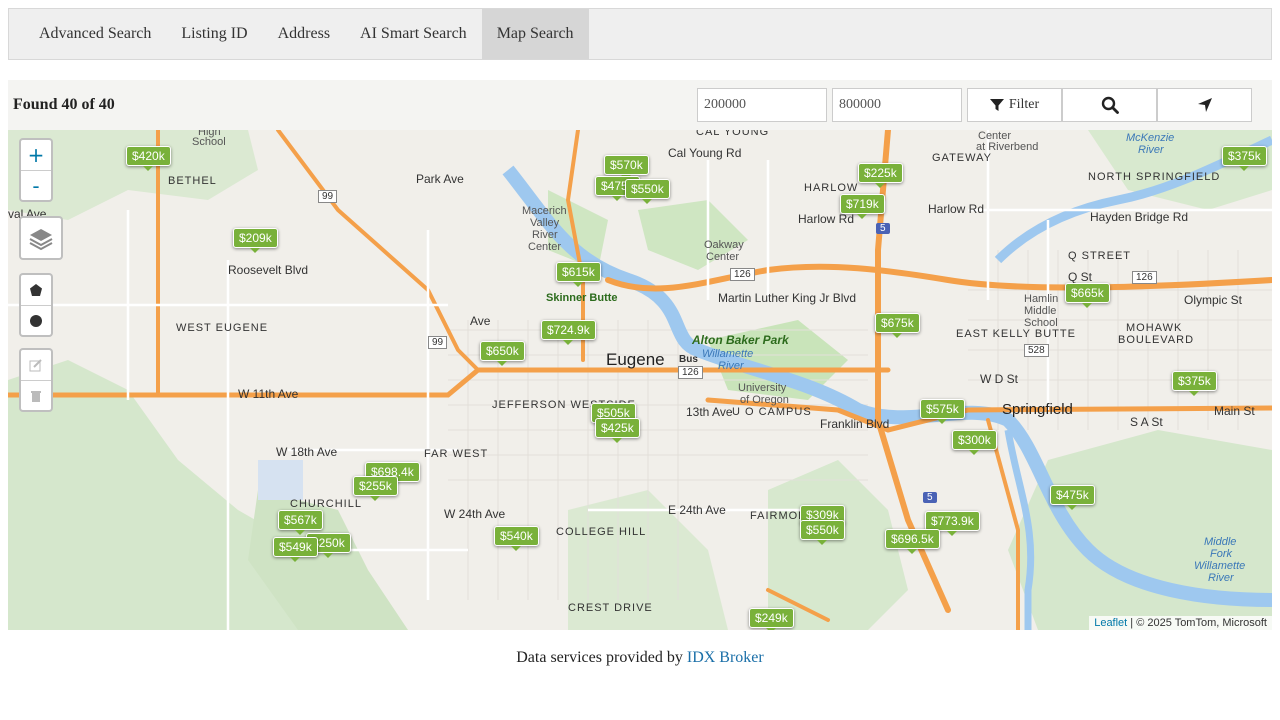 The height and width of the screenshot is (720, 1280). Describe the element at coordinates (787, 298) in the screenshot. I see `street-label-mlk: Martin Luther King Jr Blvd` at that location.